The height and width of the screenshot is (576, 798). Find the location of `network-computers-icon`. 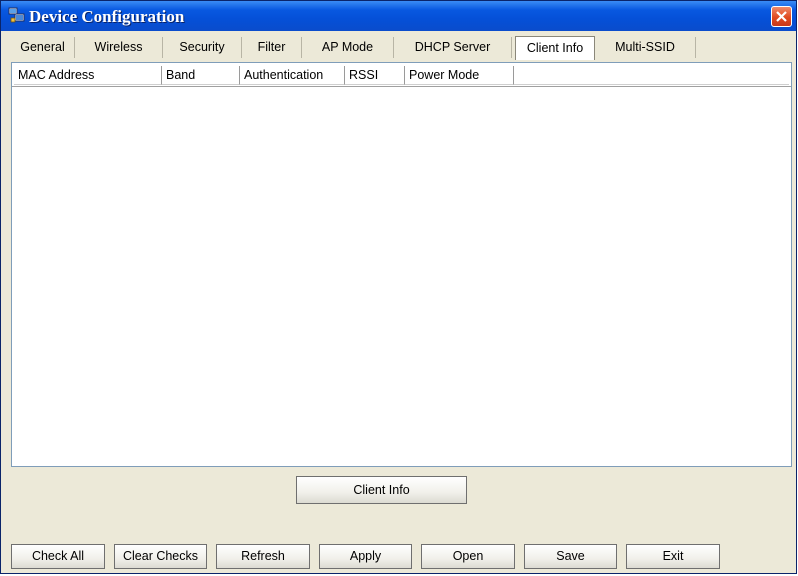

network-computers-icon is located at coordinates (16, 15).